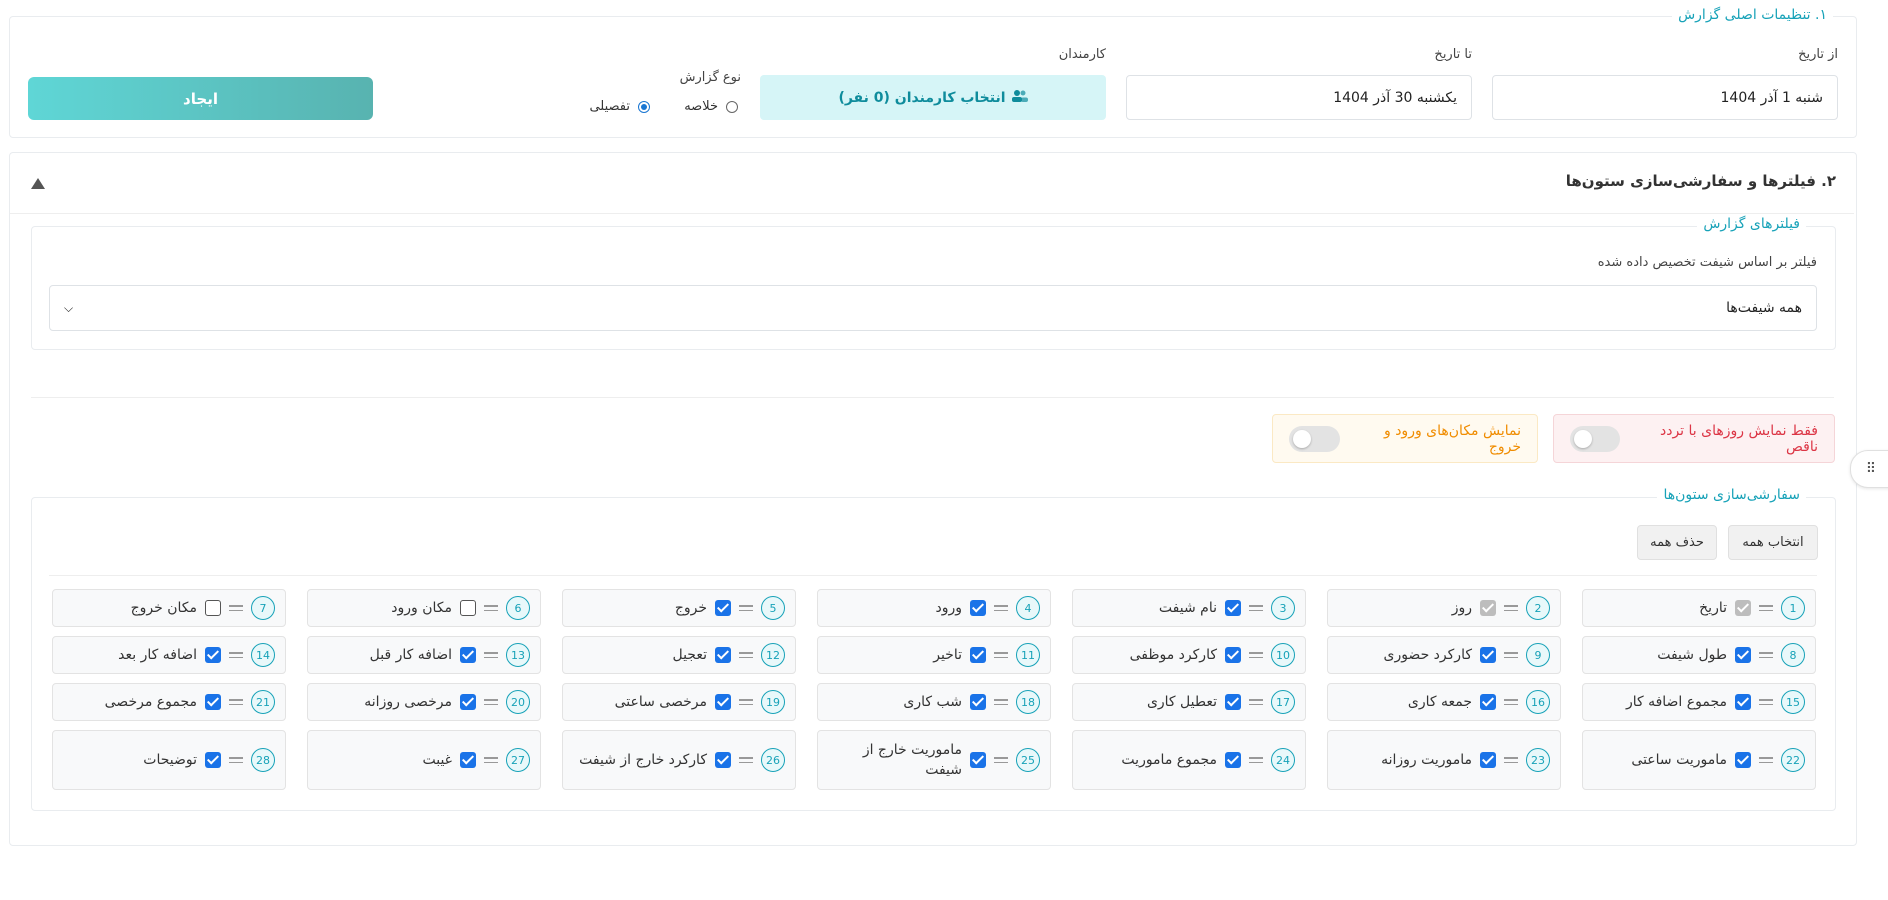  I want to click on column-label: مجموع مرخصی, so click(150, 702).